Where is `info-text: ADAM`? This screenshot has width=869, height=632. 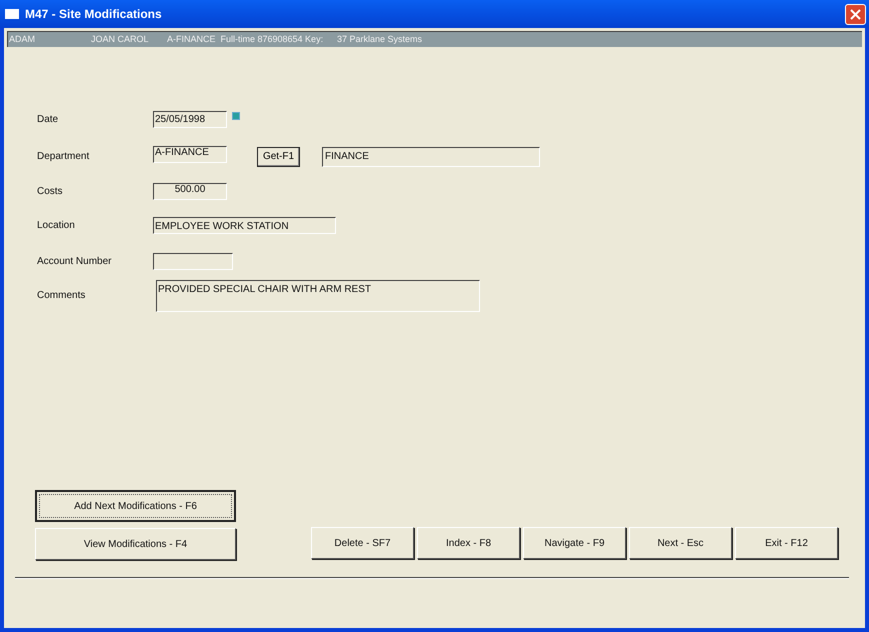 info-text: ADAM is located at coordinates (22, 39).